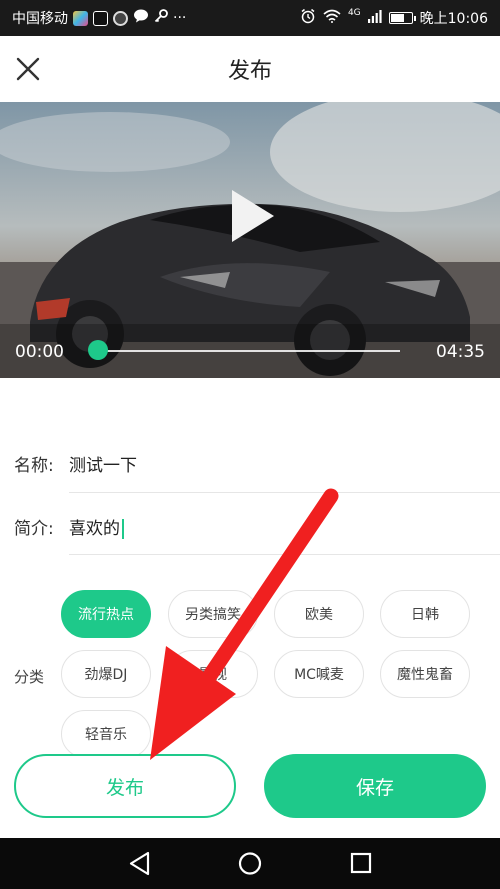 The image size is (500, 889). What do you see at coordinates (106, 734) in the screenshot?
I see `category-chip-light-music: 轻音乐` at bounding box center [106, 734].